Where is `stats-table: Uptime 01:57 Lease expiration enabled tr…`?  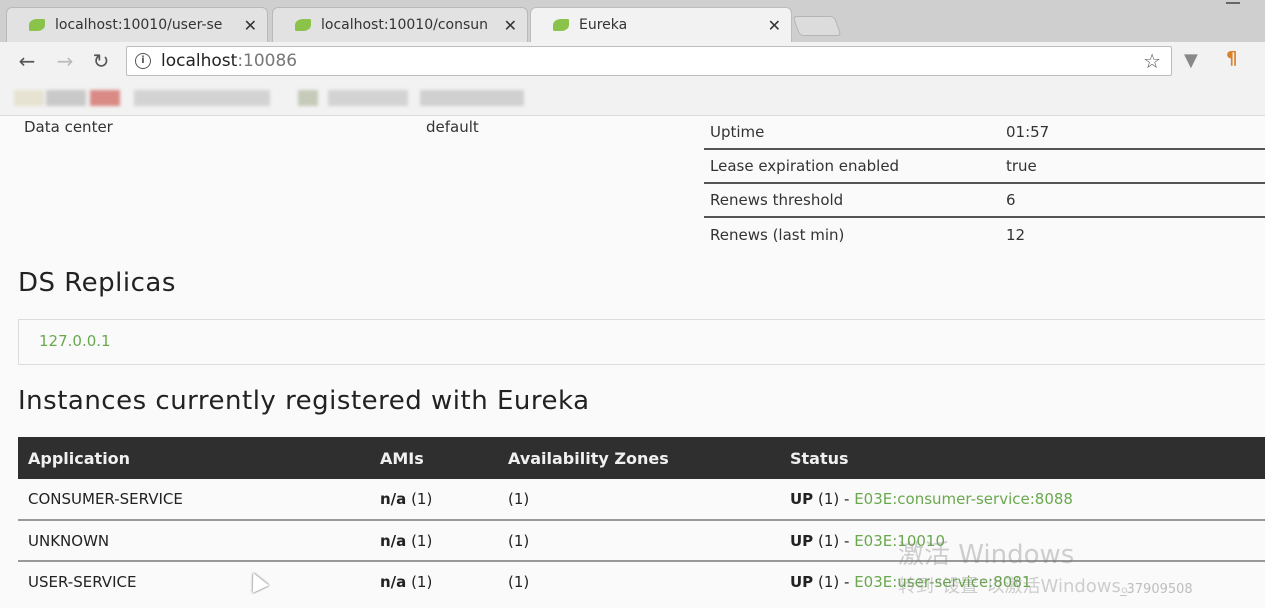 stats-table: Uptime 01:57 Lease expiration enabled tr… is located at coordinates (984, 184).